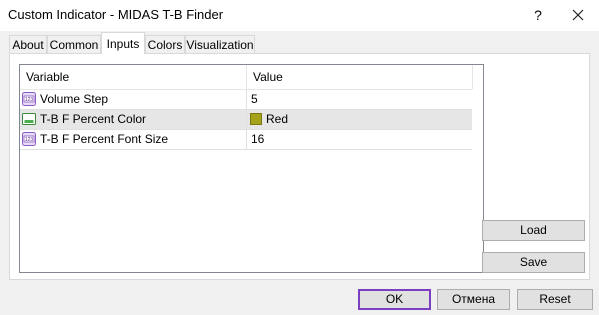  What do you see at coordinates (133, 77) in the screenshot?
I see `column-header-variable: Variable` at bounding box center [133, 77].